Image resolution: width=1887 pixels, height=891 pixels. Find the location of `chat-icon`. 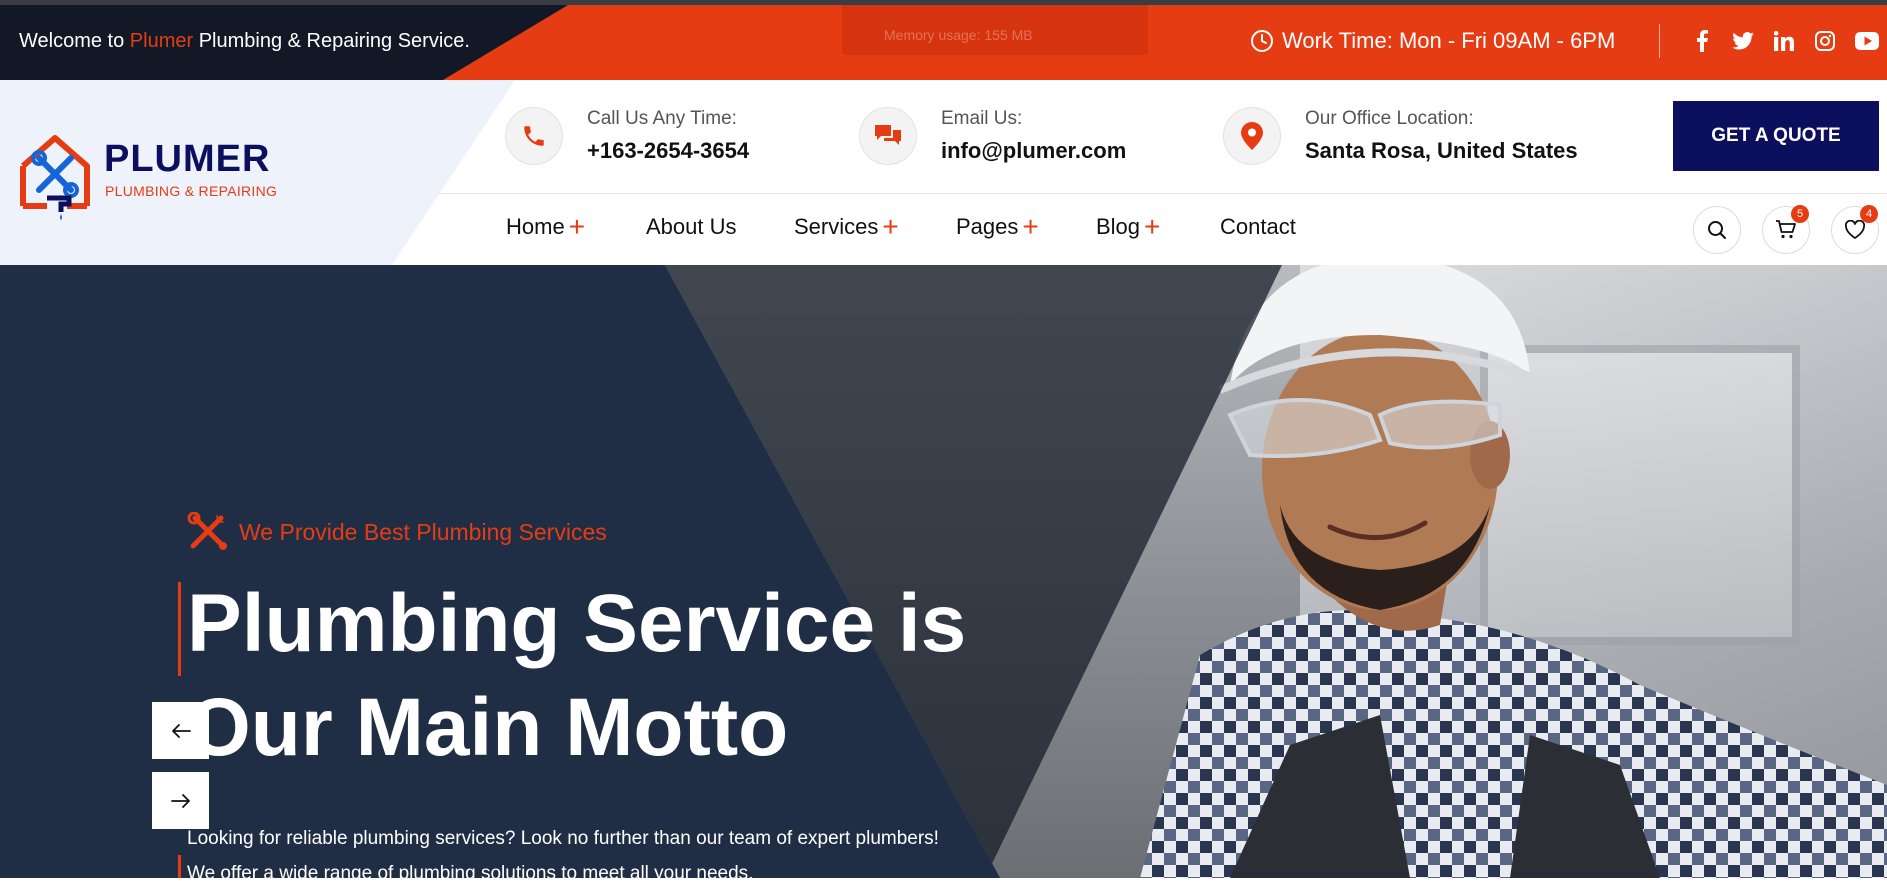

chat-icon is located at coordinates (888, 136).